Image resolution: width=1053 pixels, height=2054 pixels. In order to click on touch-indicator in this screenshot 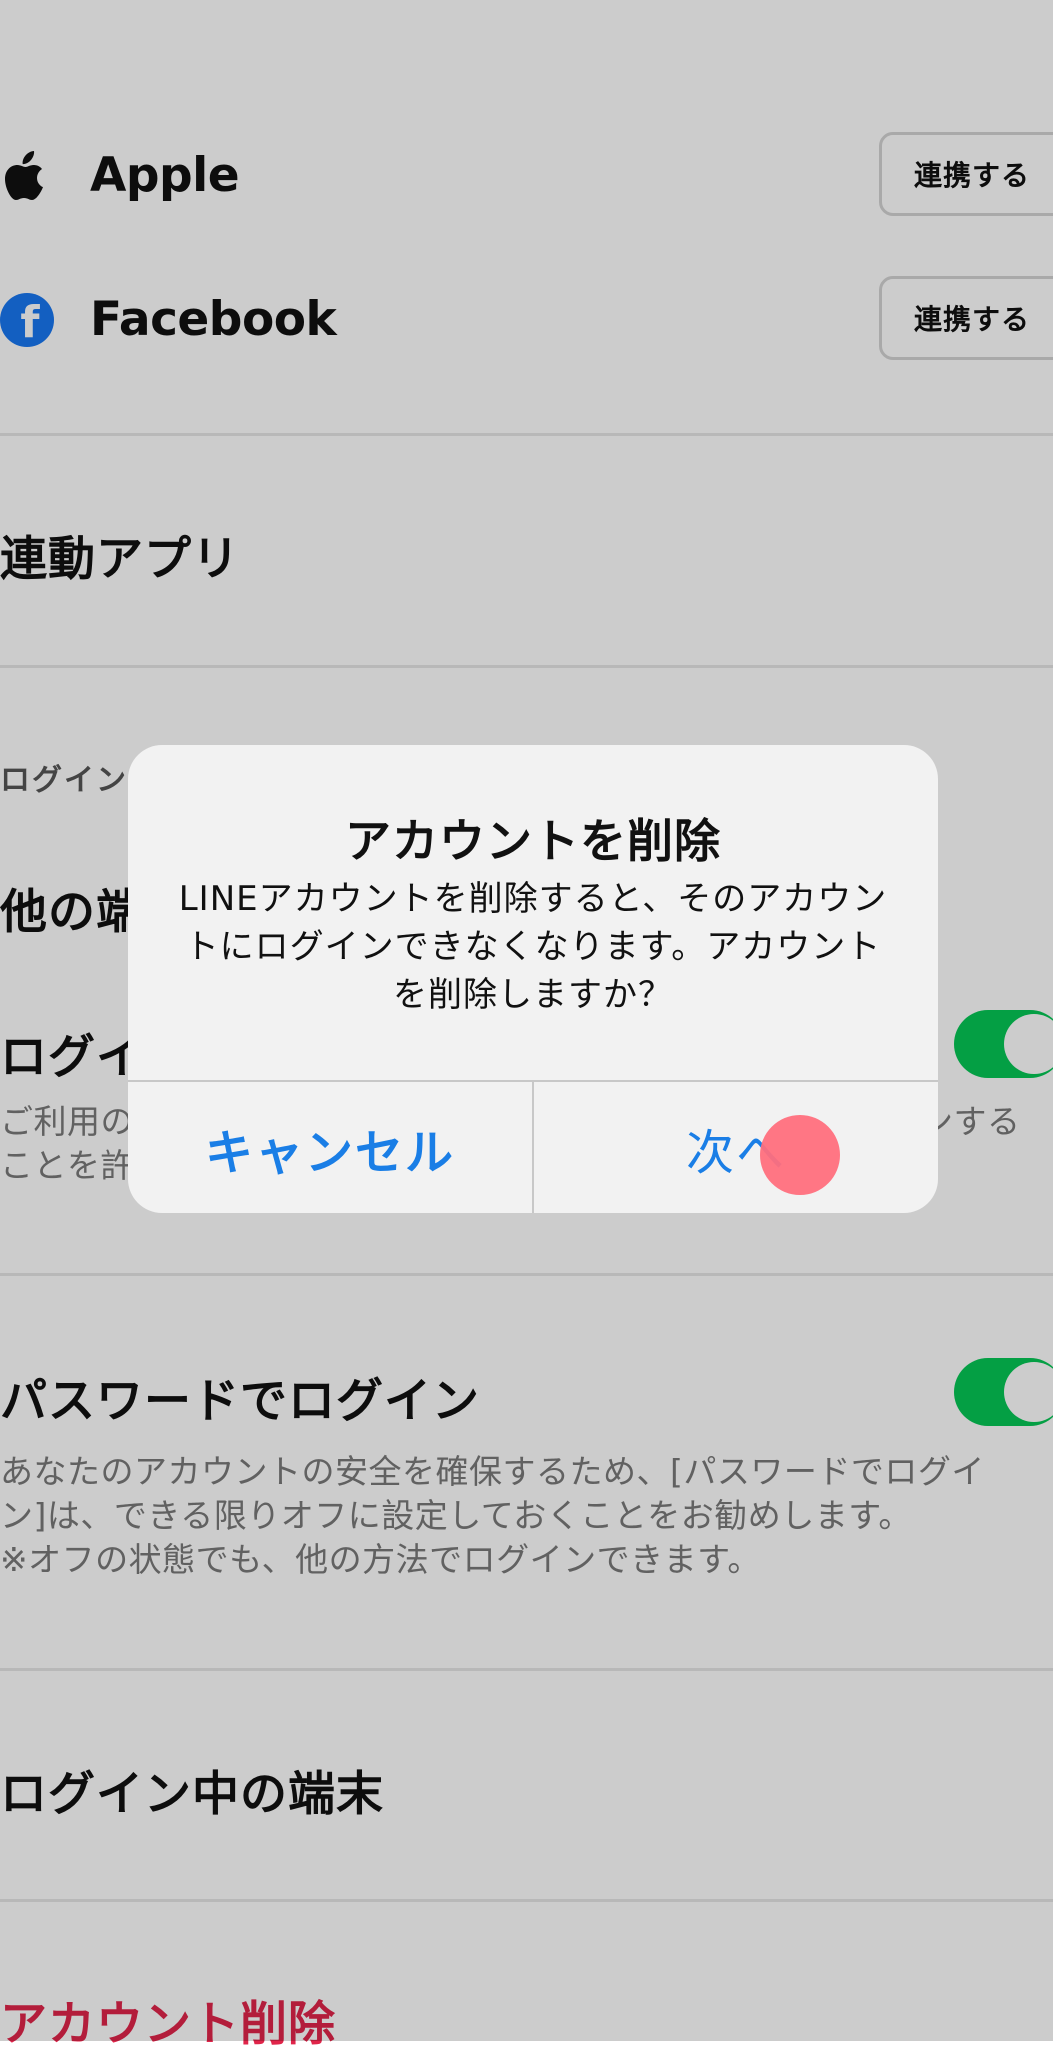, I will do `click(800, 1155)`.